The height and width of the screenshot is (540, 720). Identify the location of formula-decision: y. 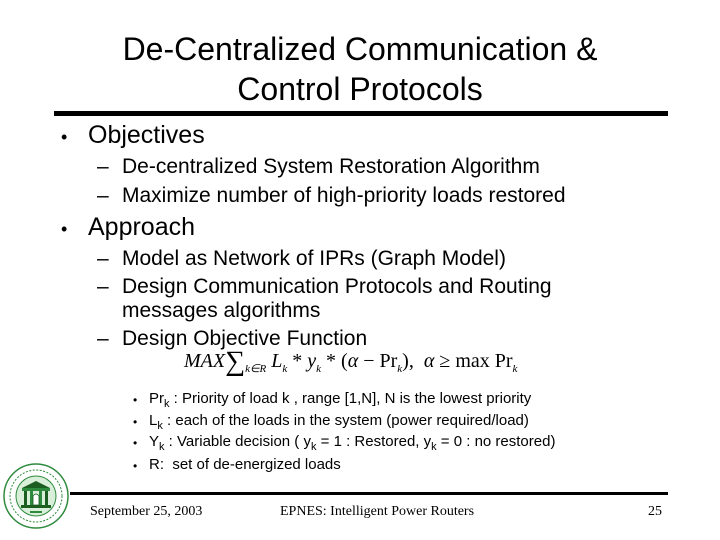
(312, 361).